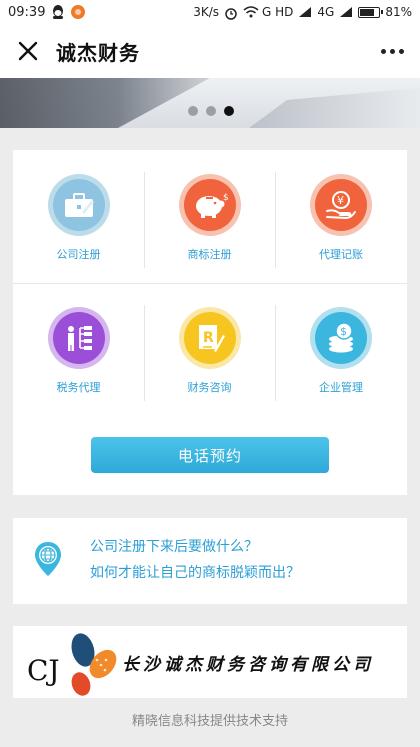  I want to click on service-label: 公司注册, so click(78, 254).